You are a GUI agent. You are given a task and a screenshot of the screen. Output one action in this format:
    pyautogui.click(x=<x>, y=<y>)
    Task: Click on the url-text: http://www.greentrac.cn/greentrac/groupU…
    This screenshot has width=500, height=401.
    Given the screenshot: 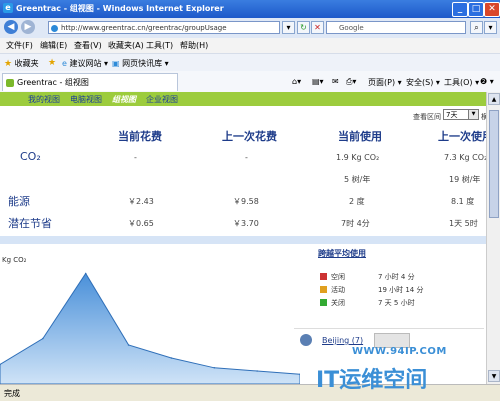 What is the action you would take?
    pyautogui.click(x=144, y=28)
    